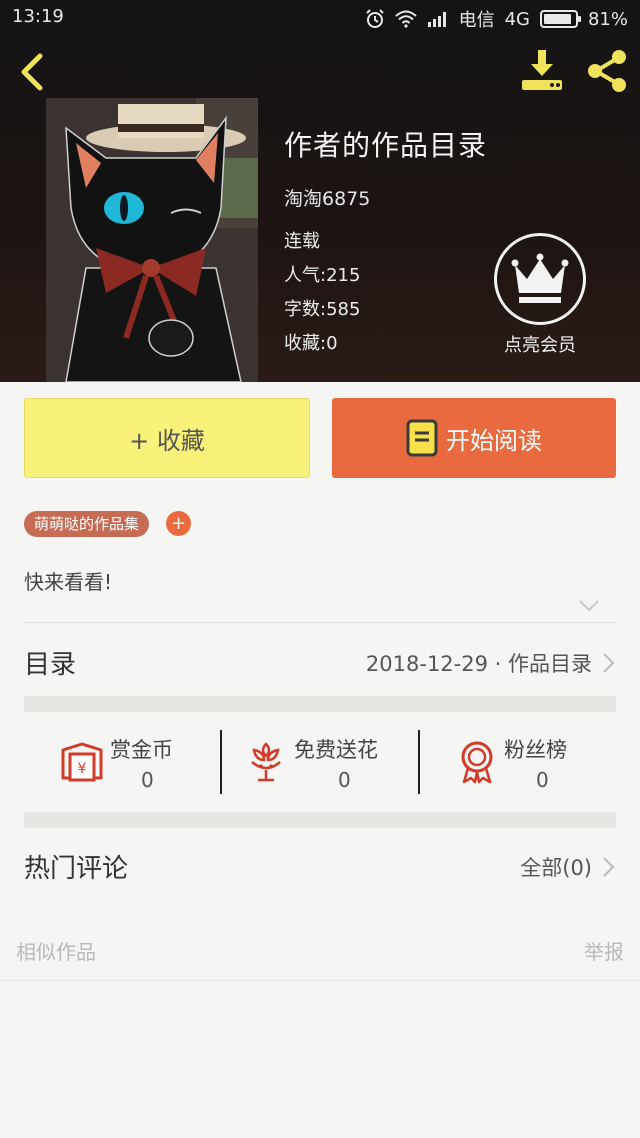 The width and height of the screenshot is (640, 1138). What do you see at coordinates (517, 19) in the screenshot?
I see `network-label: 4G` at bounding box center [517, 19].